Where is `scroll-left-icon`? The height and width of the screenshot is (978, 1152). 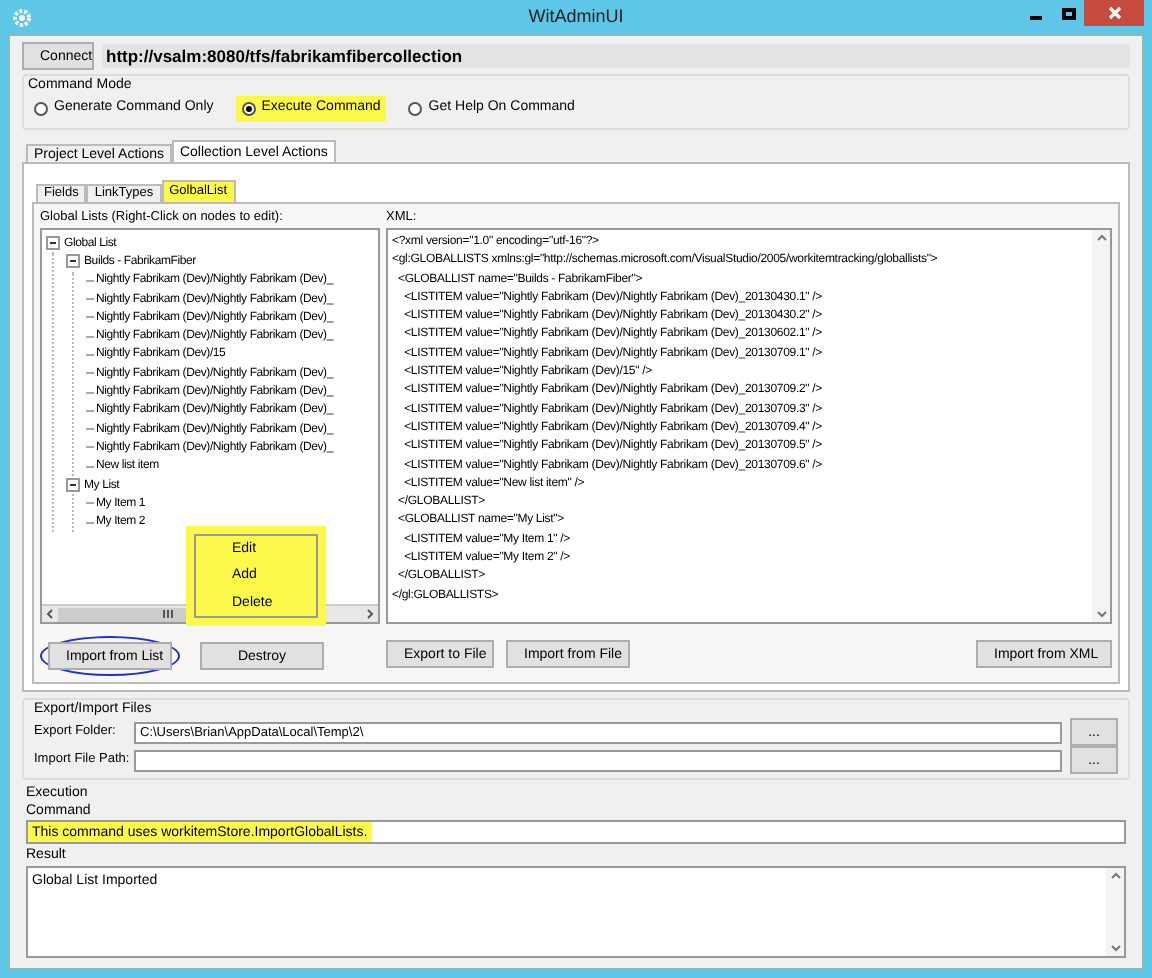
scroll-left-icon is located at coordinates (50, 614).